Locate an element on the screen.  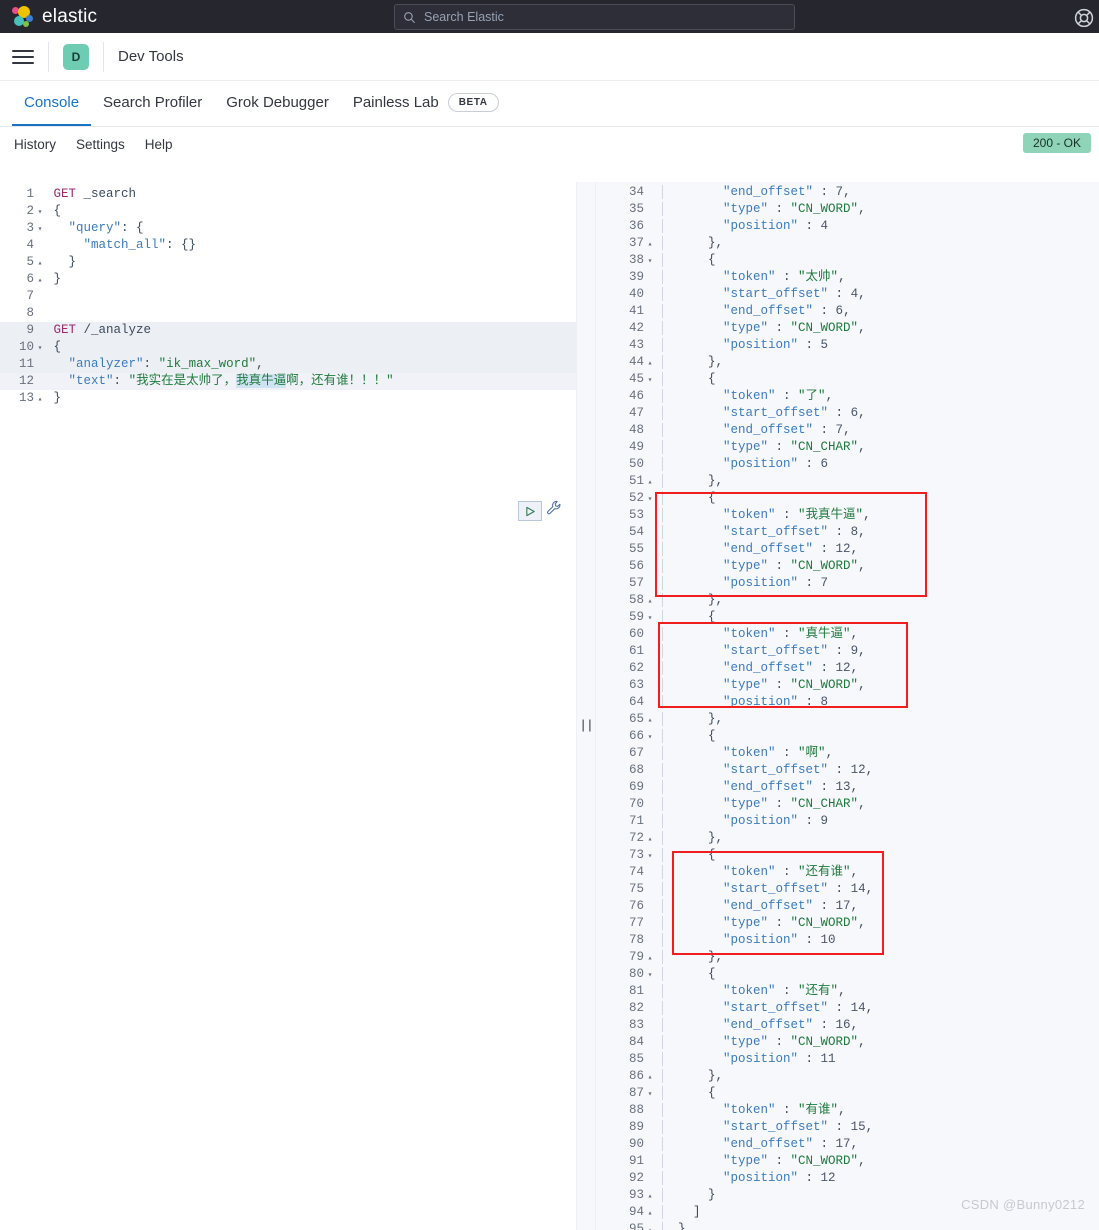
code-line: 65 ▴ }, is located at coordinates (847, 719).